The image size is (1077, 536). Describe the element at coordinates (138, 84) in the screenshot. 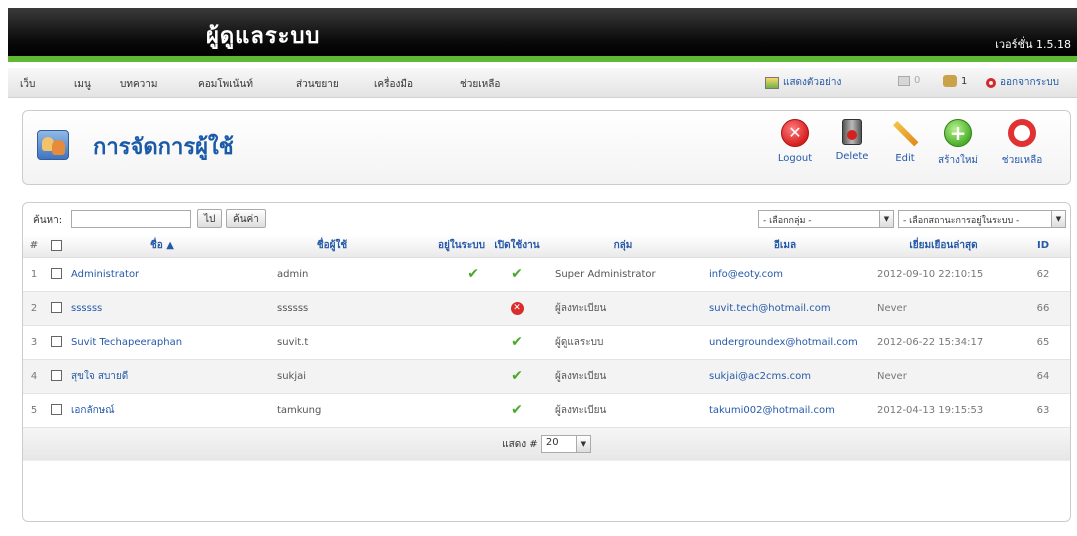

I see `menu-content: บทความ` at that location.